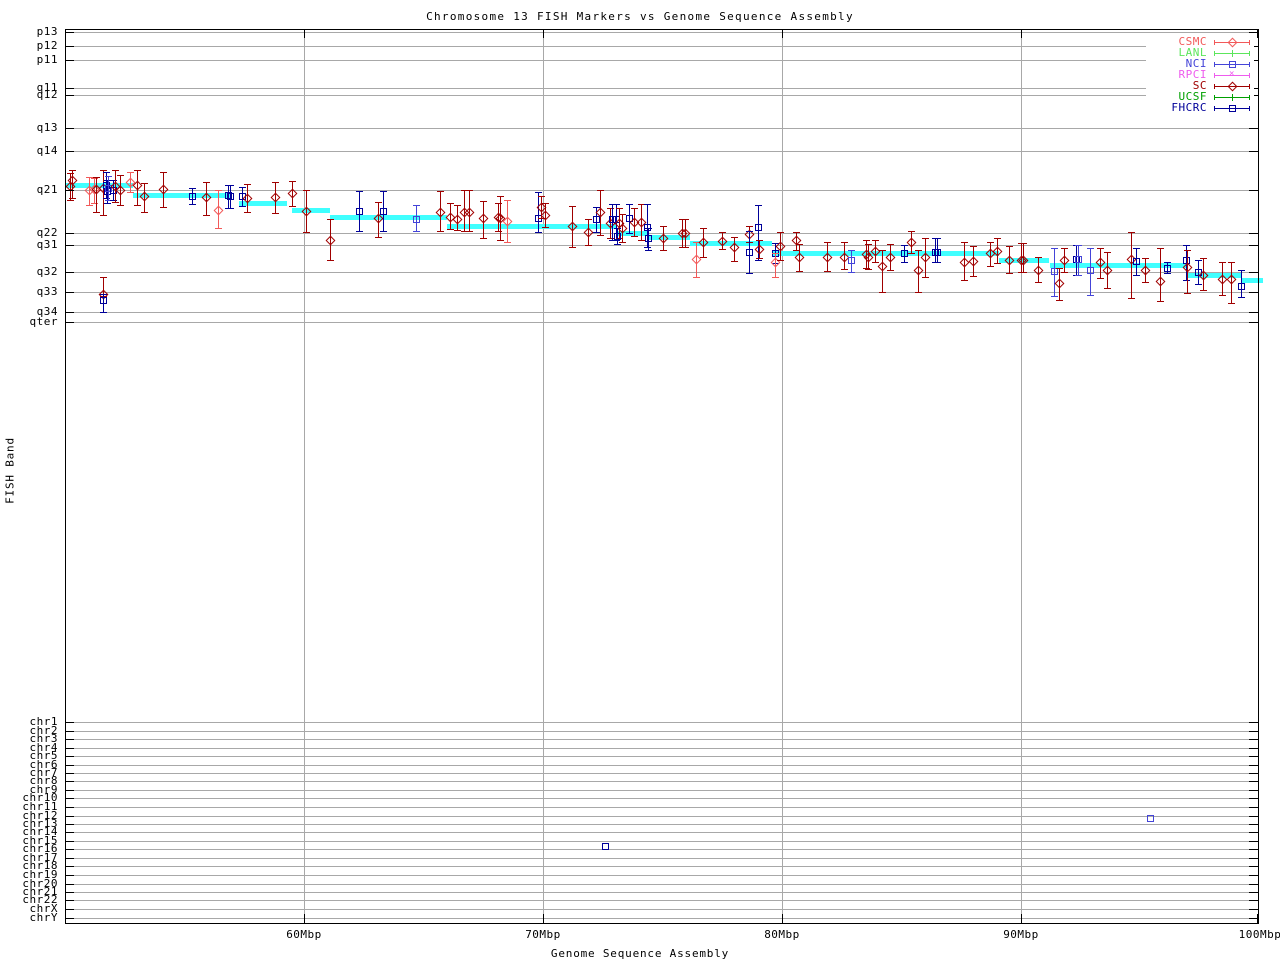 The width and height of the screenshot is (1280, 960). What do you see at coordinates (543, 934) in the screenshot?
I see `x-tick-label: 70Mbp` at bounding box center [543, 934].